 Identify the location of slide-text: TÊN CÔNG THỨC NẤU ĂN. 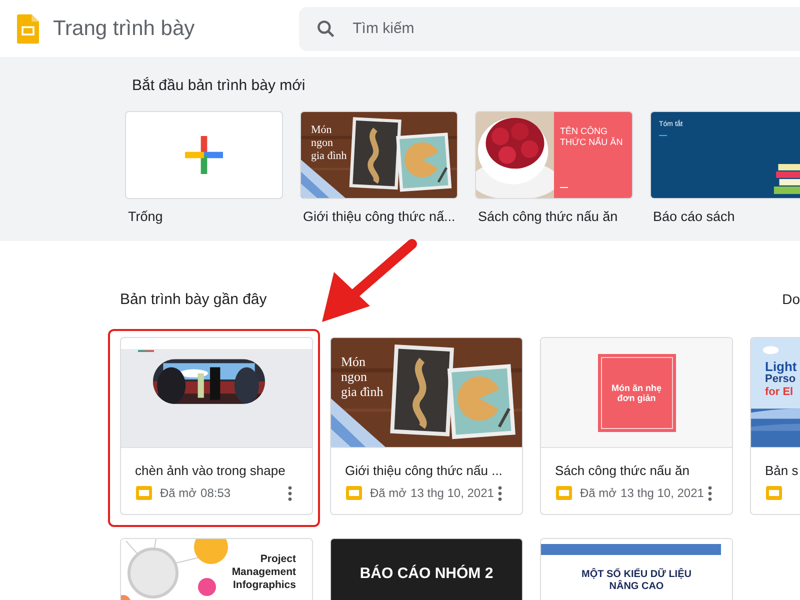
(592, 137).